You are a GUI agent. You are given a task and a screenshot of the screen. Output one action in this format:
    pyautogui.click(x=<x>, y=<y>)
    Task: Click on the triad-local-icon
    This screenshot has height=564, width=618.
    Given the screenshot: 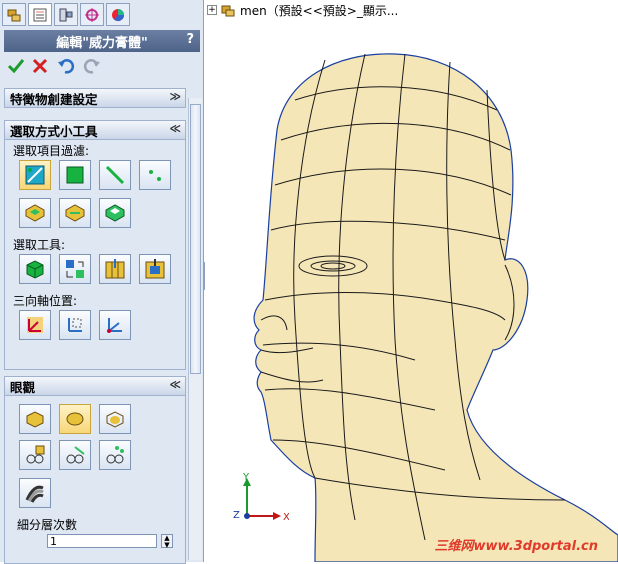 What is the action you would take?
    pyautogui.click(x=35, y=325)
    